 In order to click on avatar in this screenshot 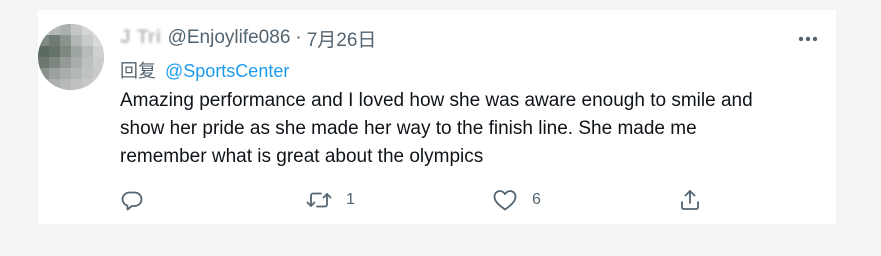, I will do `click(71, 57)`.